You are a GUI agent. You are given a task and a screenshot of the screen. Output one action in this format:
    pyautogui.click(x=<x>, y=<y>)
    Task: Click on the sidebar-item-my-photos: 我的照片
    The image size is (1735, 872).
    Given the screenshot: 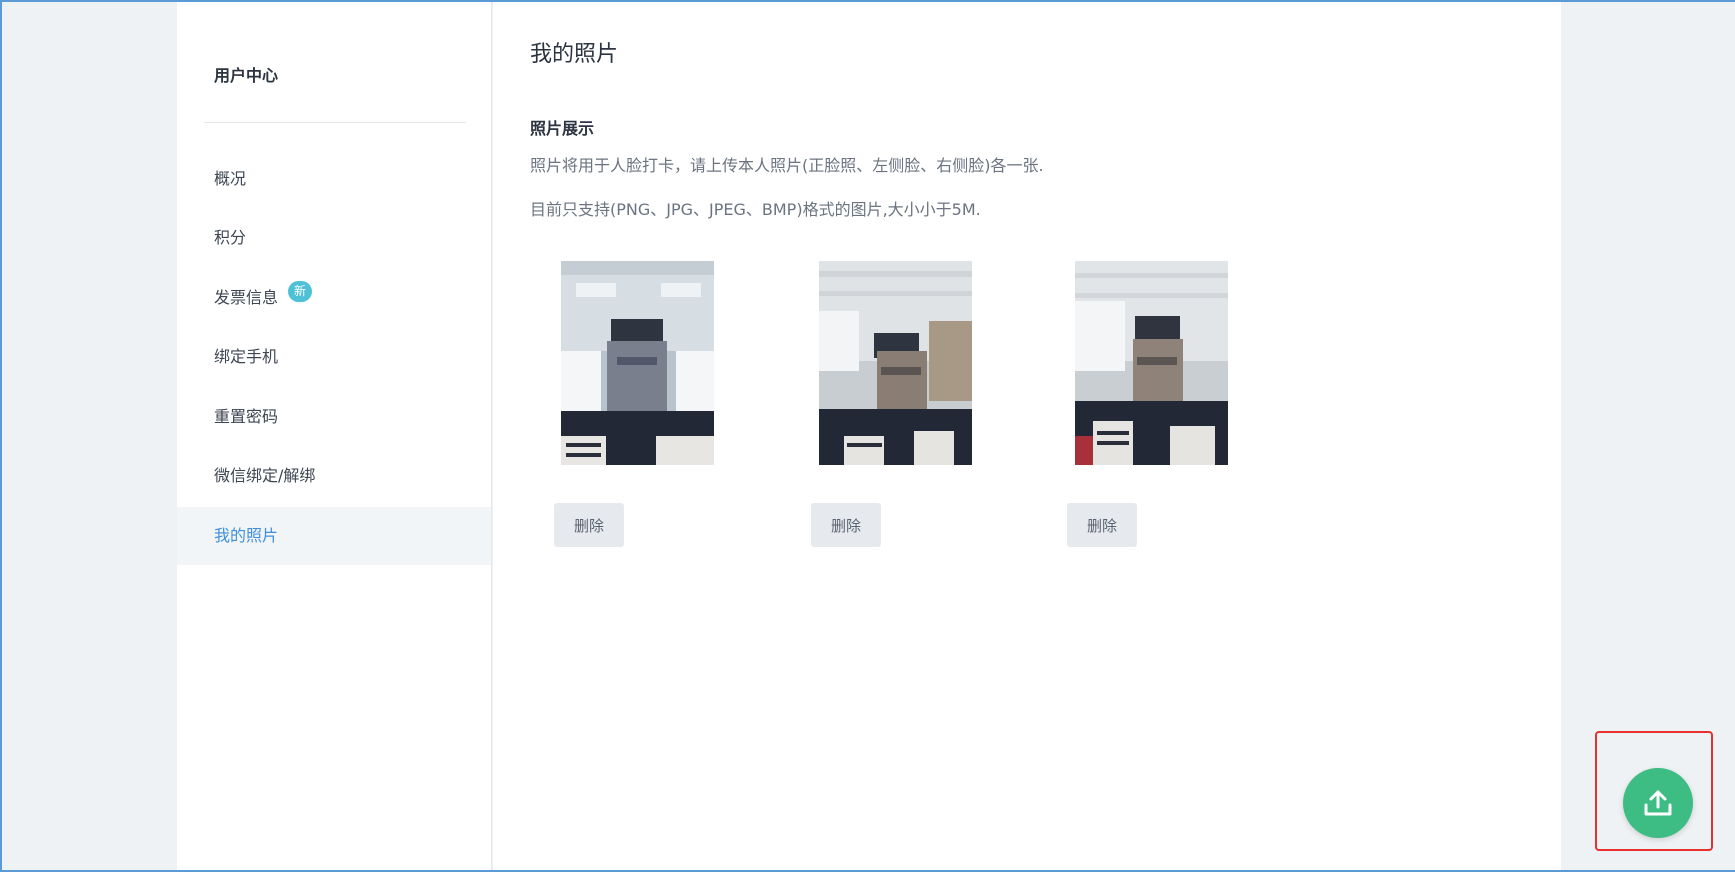 What is the action you would take?
    pyautogui.click(x=334, y=536)
    